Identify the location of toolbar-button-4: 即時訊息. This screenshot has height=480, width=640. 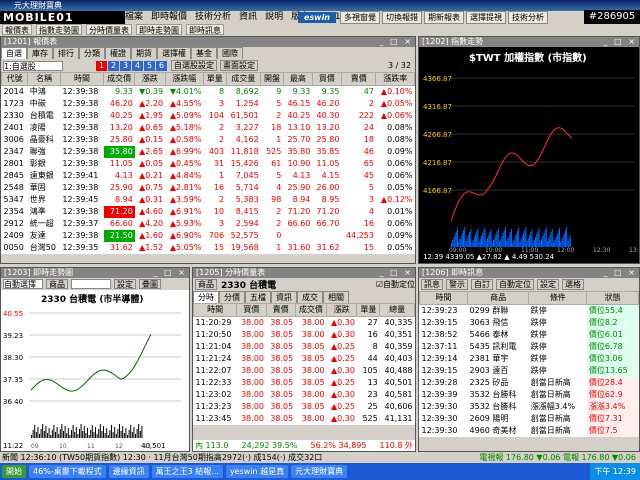
(205, 29).